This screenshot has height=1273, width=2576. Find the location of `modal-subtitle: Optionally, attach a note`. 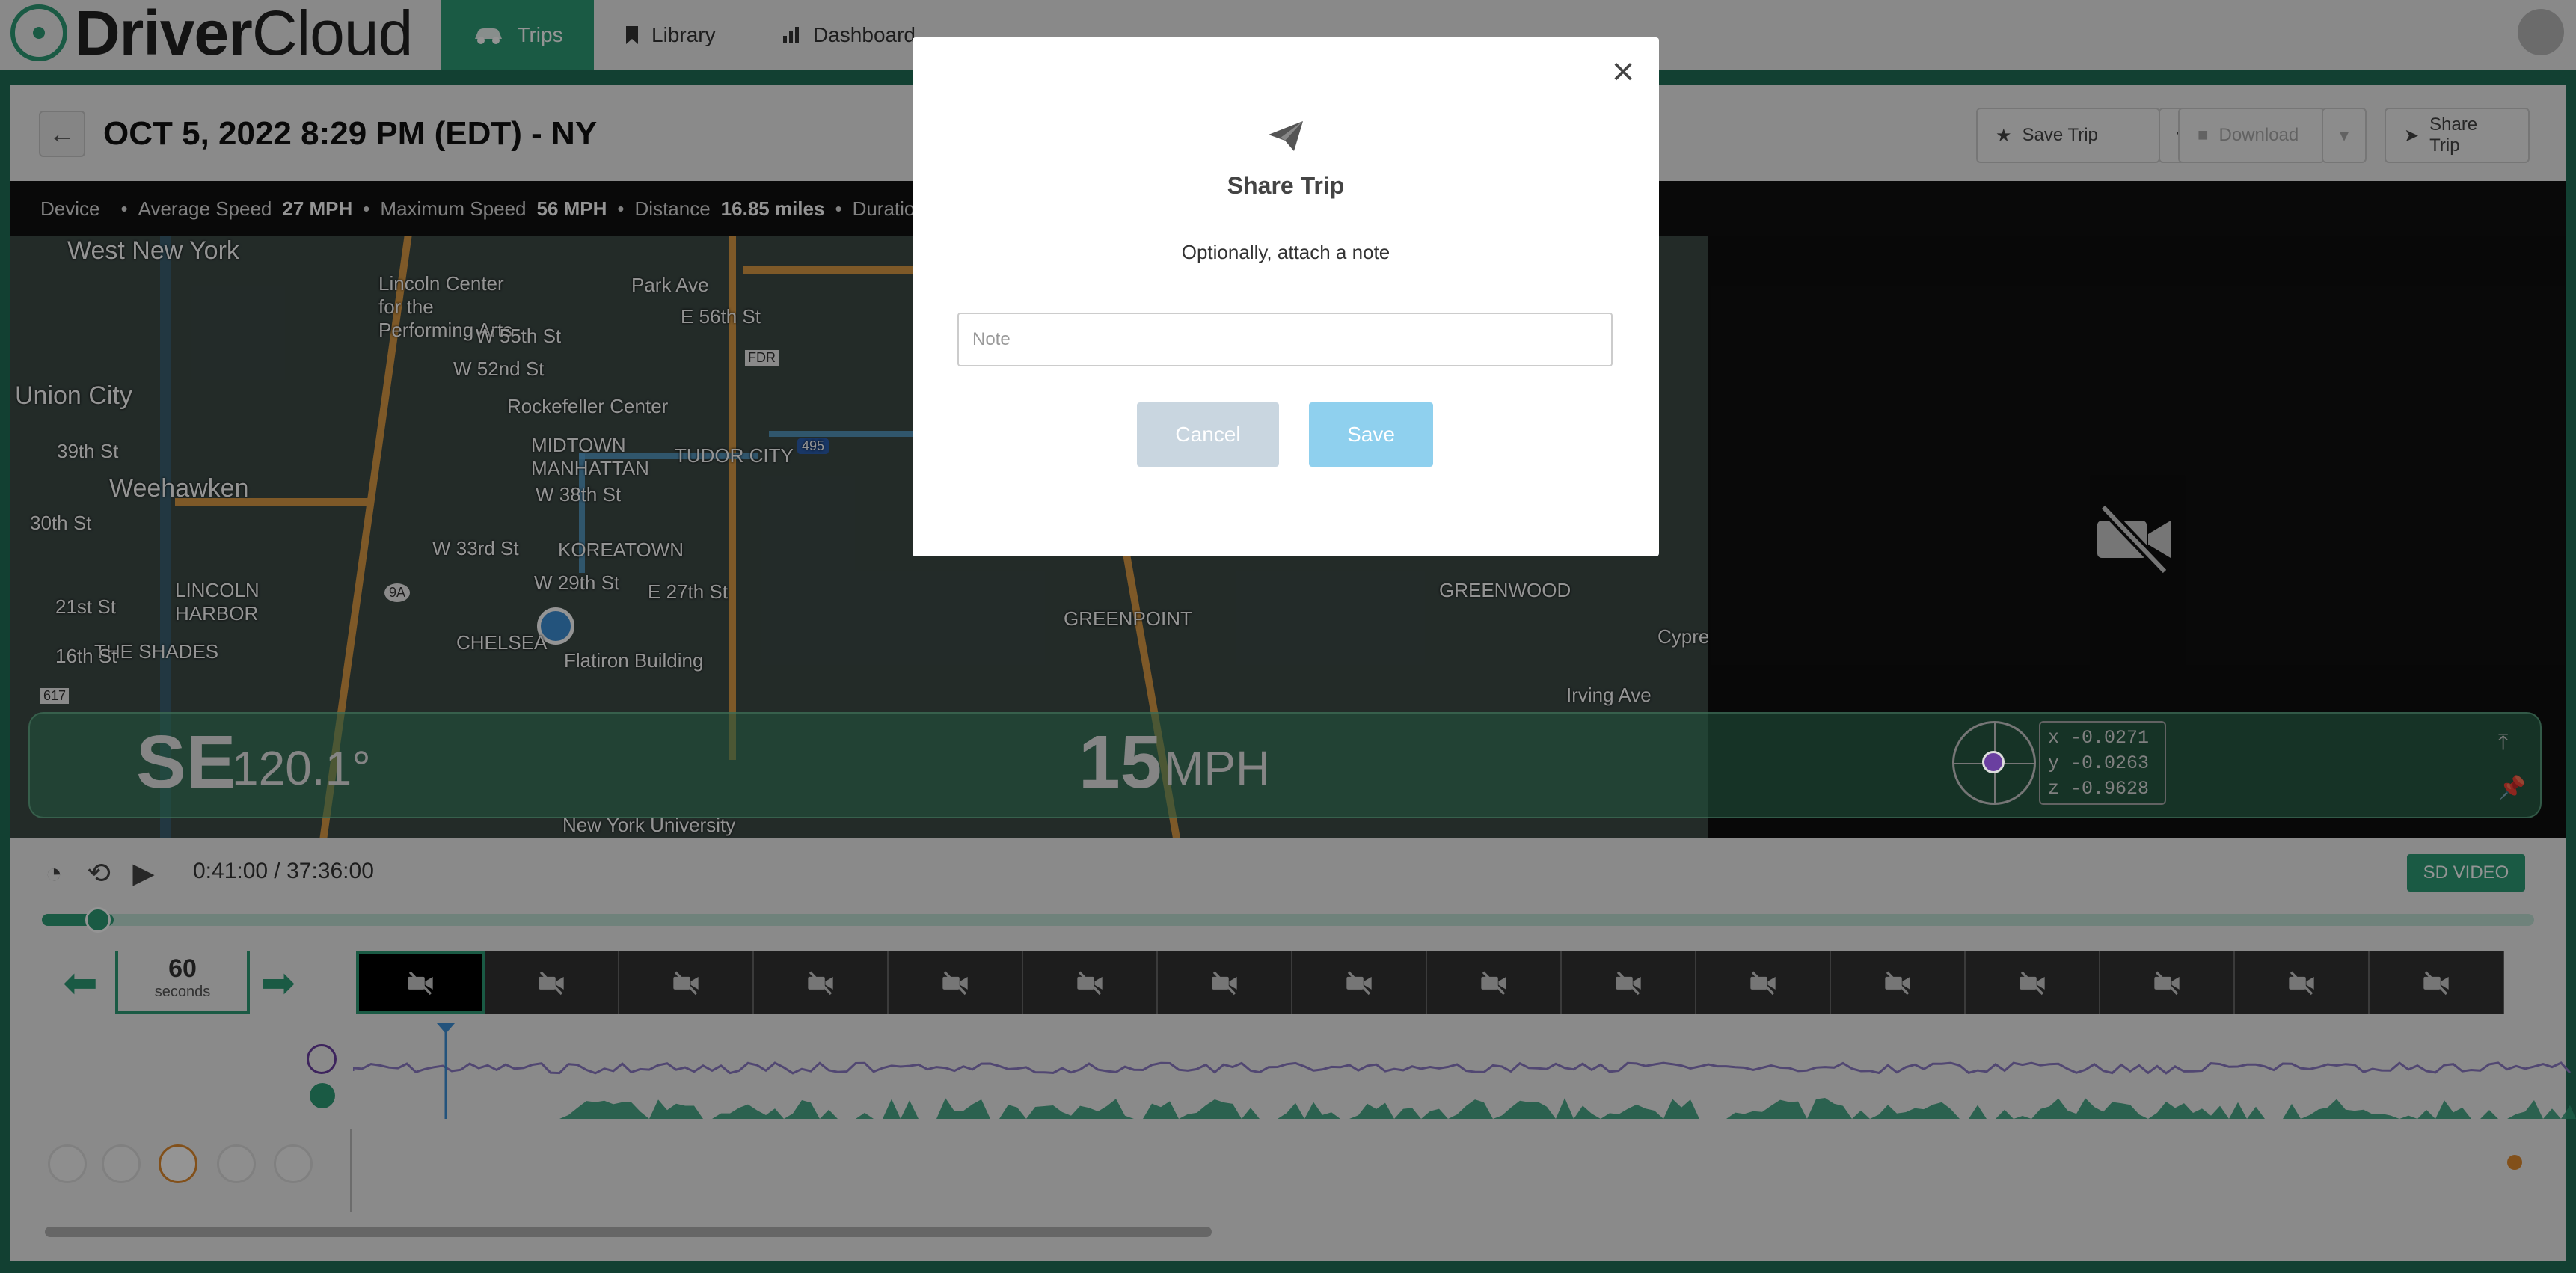

modal-subtitle: Optionally, attach a note is located at coordinates (1285, 252).